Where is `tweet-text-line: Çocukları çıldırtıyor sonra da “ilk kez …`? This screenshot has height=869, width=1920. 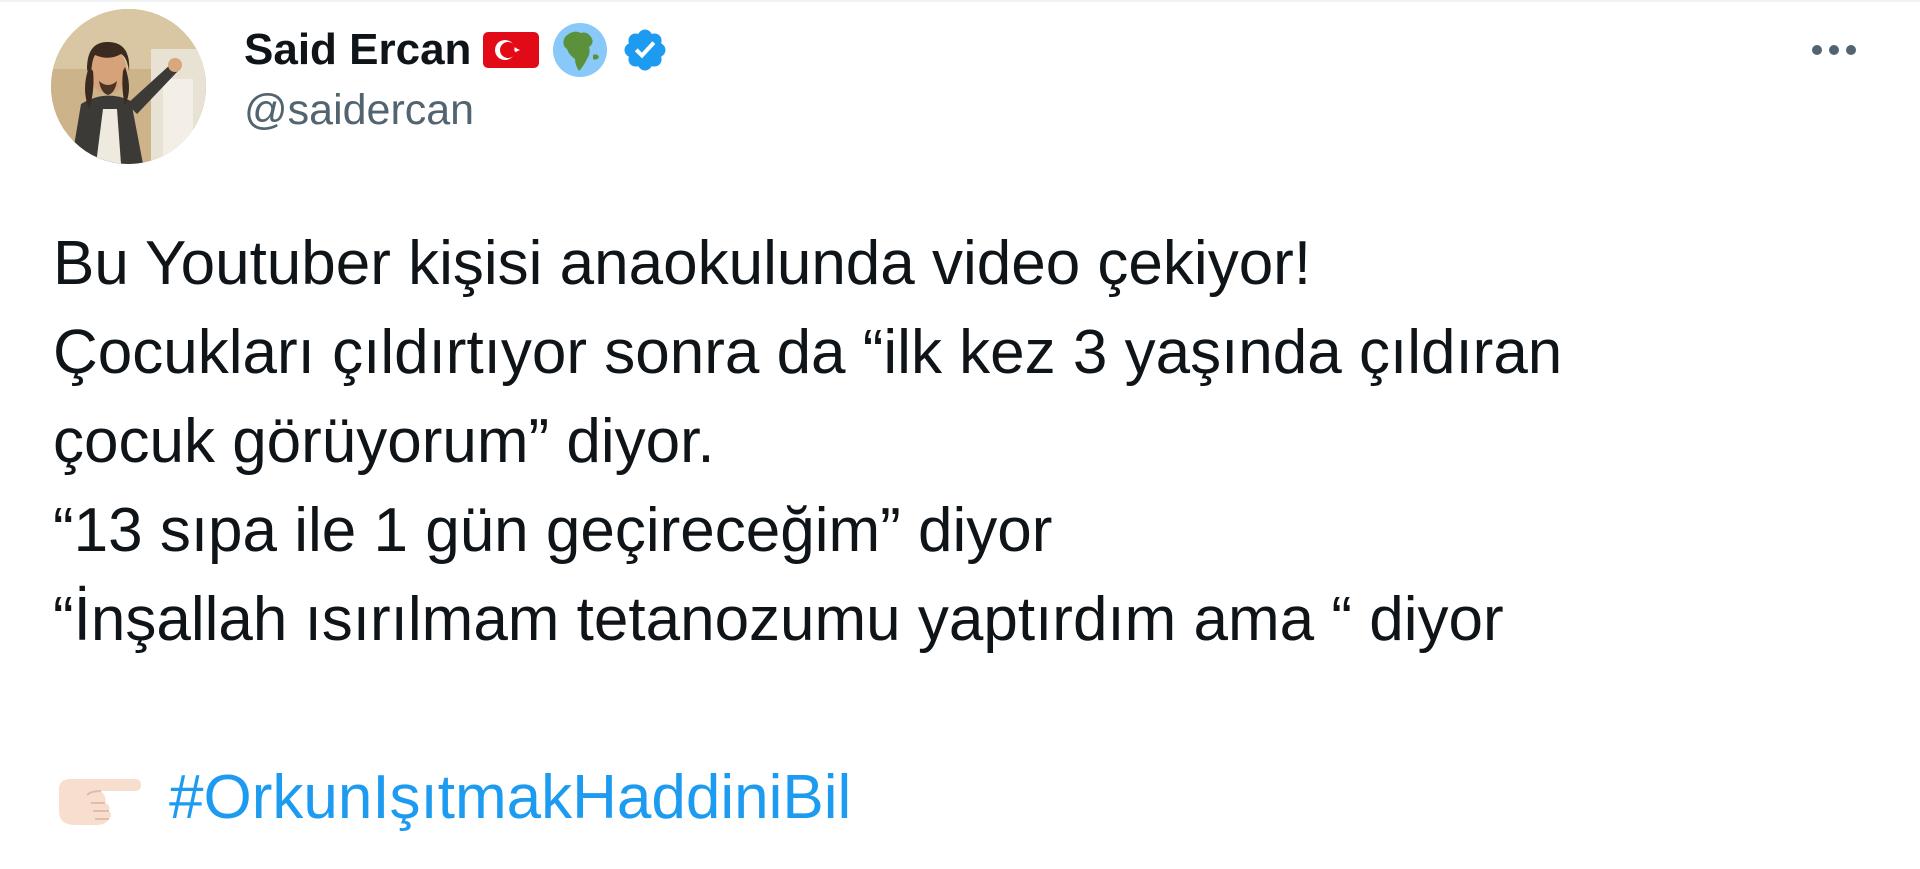 tweet-text-line: Çocukları çıldırtıyor sonra da “ilk kez … is located at coordinates (808, 352).